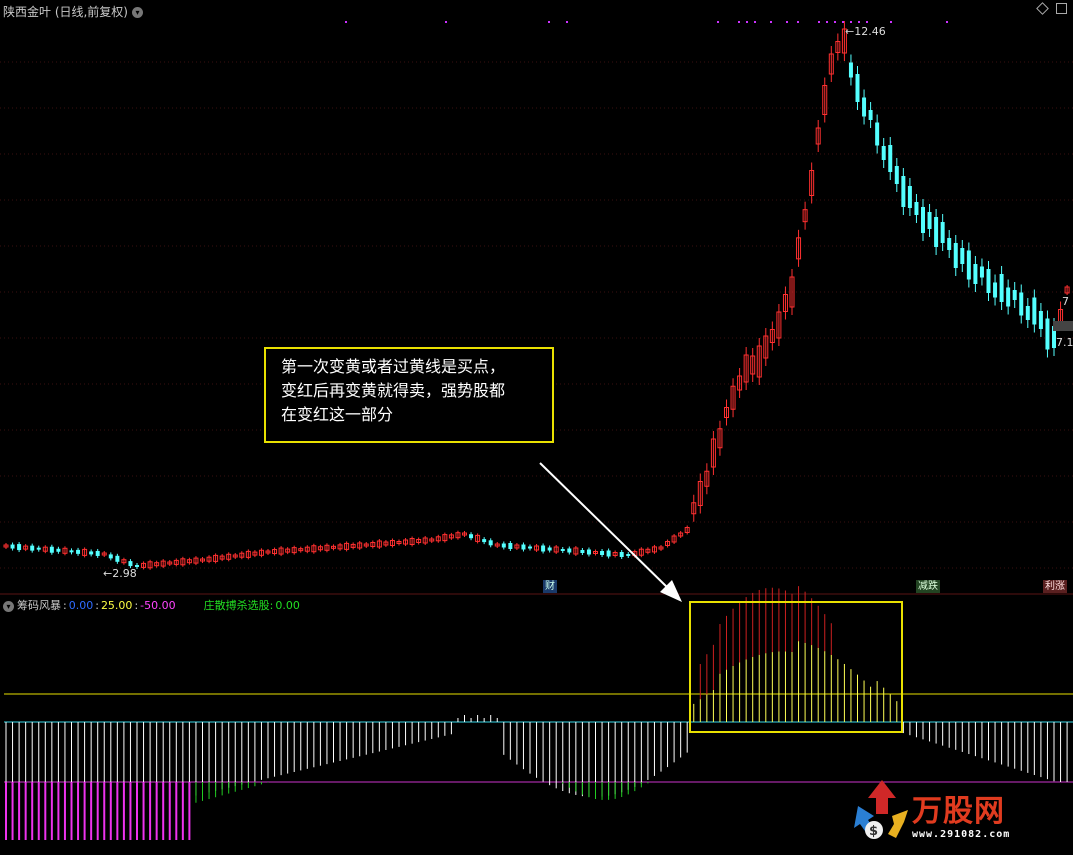 This screenshot has width=1073, height=855. What do you see at coordinates (550, 586) in the screenshot?
I see `finance-marker: 财` at bounding box center [550, 586].